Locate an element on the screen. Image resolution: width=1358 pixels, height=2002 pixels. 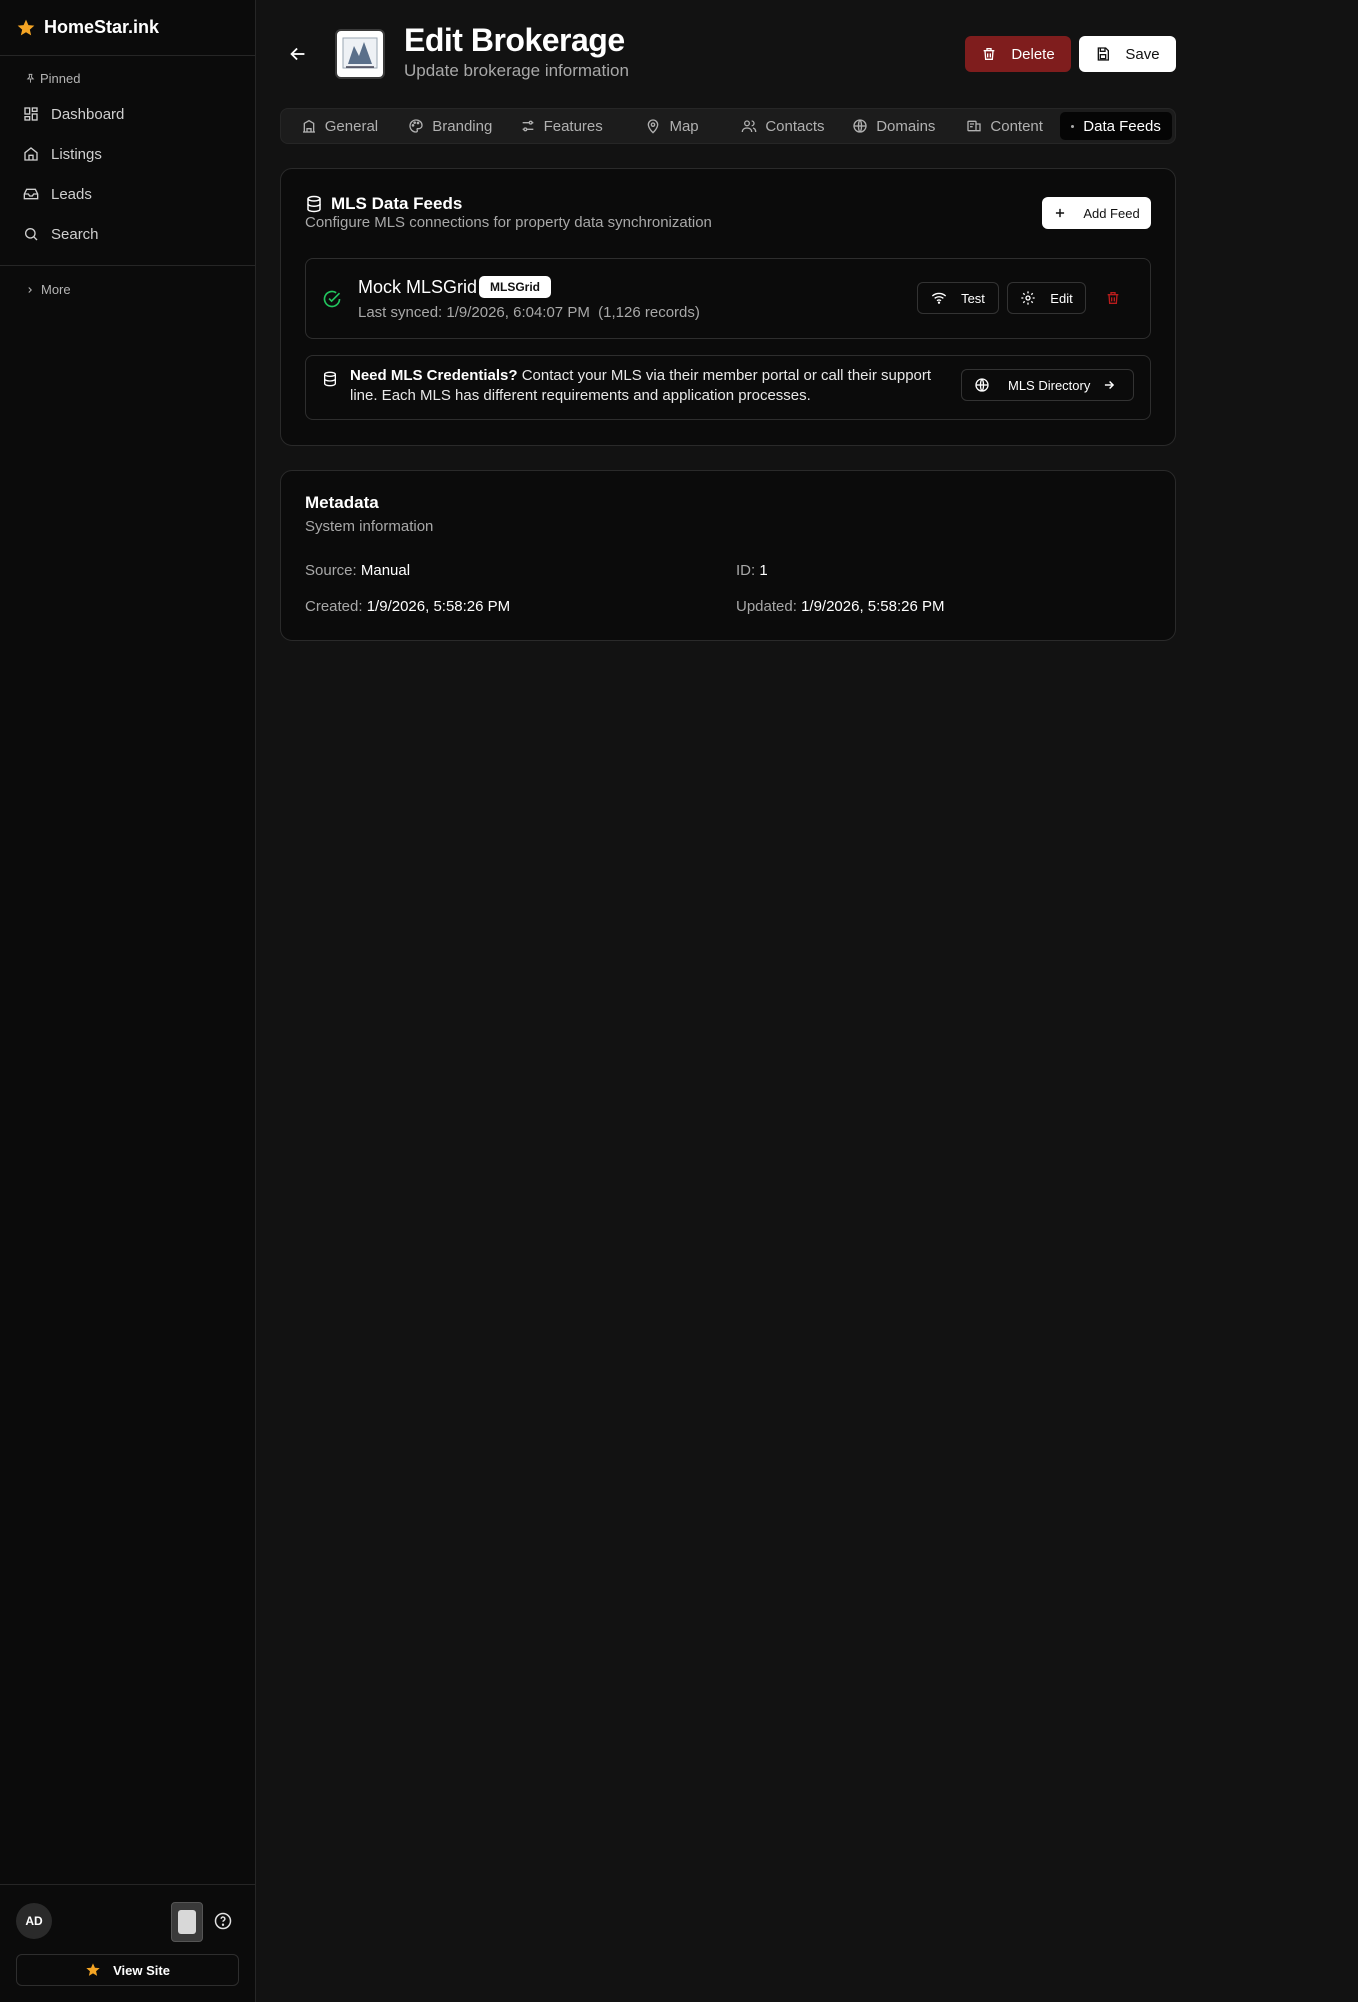
tab-domains: Domains is located at coordinates (893, 126).